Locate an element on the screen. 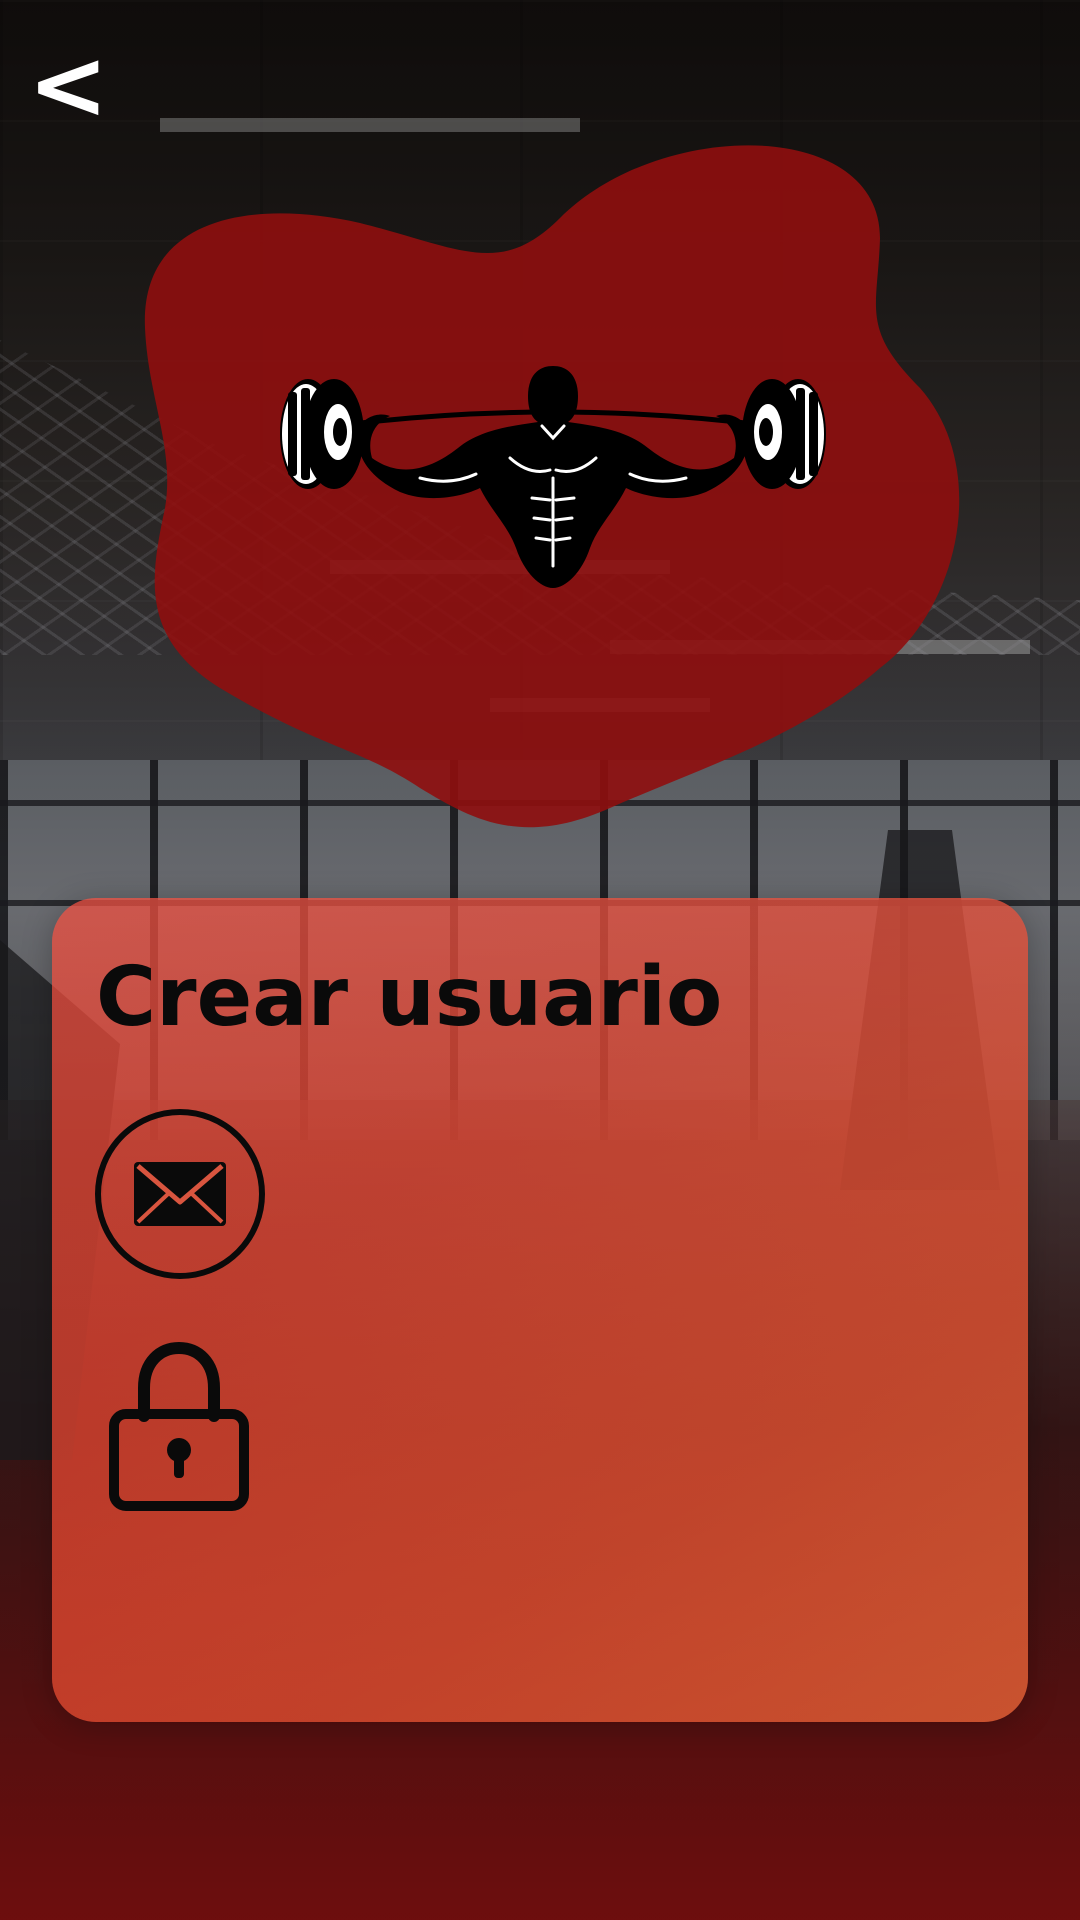 The image size is (1080, 1920). bodybuilder-barbell-icon is located at coordinates (553, 477).